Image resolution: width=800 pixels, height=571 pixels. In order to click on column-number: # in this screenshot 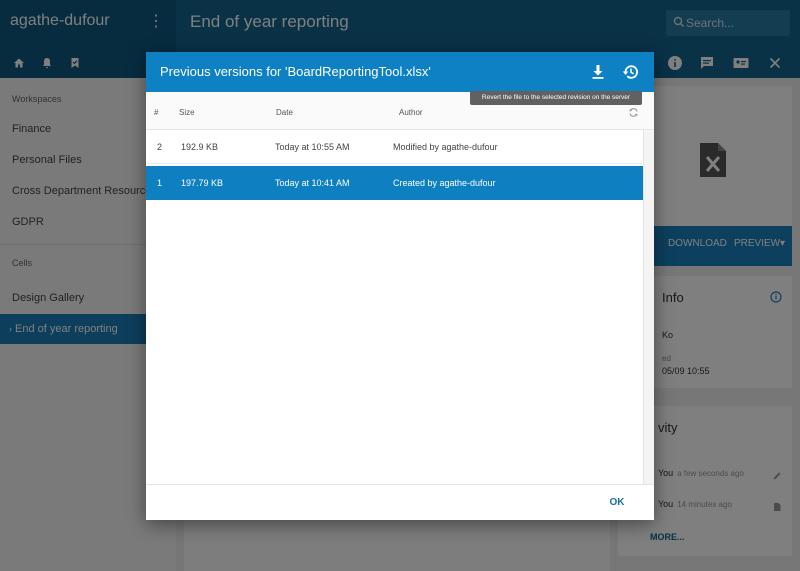, I will do `click(156, 112)`.